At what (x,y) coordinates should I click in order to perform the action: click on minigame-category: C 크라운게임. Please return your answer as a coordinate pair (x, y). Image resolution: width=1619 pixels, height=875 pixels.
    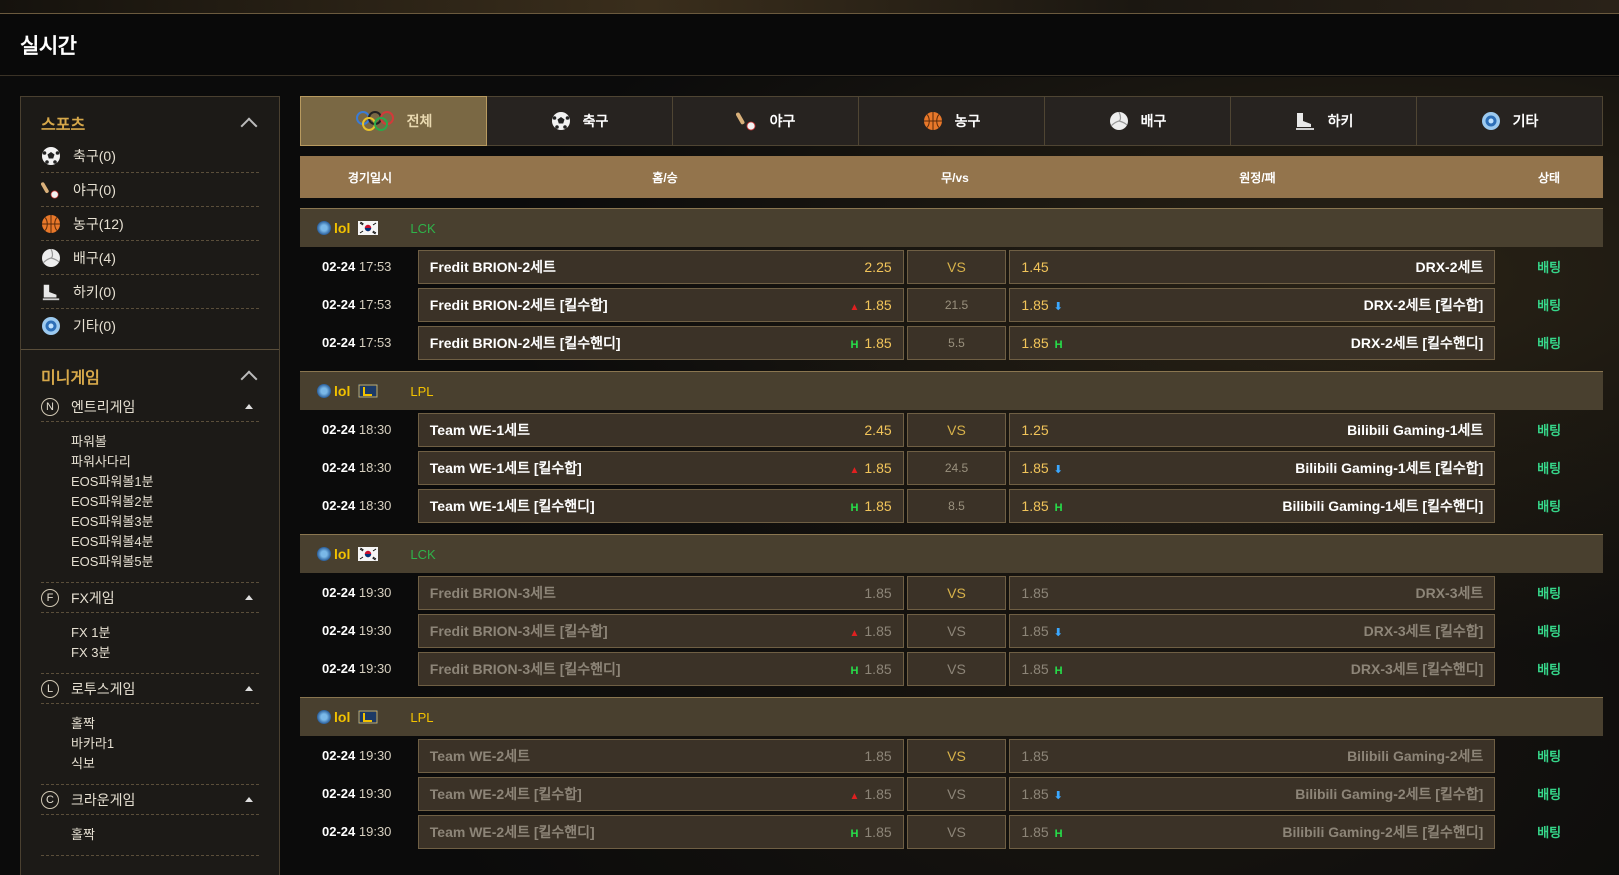
    Looking at the image, I should click on (150, 800).